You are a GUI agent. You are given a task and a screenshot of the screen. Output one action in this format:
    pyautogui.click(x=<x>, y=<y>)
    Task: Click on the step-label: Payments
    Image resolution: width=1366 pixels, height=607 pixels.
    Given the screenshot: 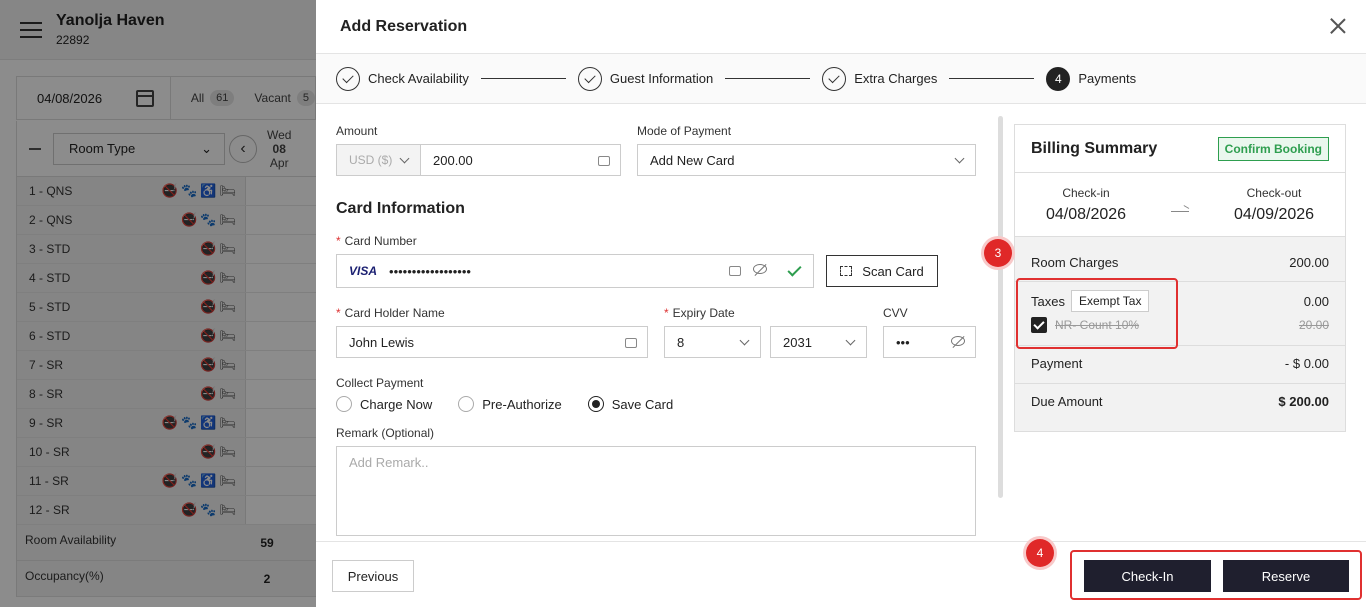 What is the action you would take?
    pyautogui.click(x=1107, y=78)
    